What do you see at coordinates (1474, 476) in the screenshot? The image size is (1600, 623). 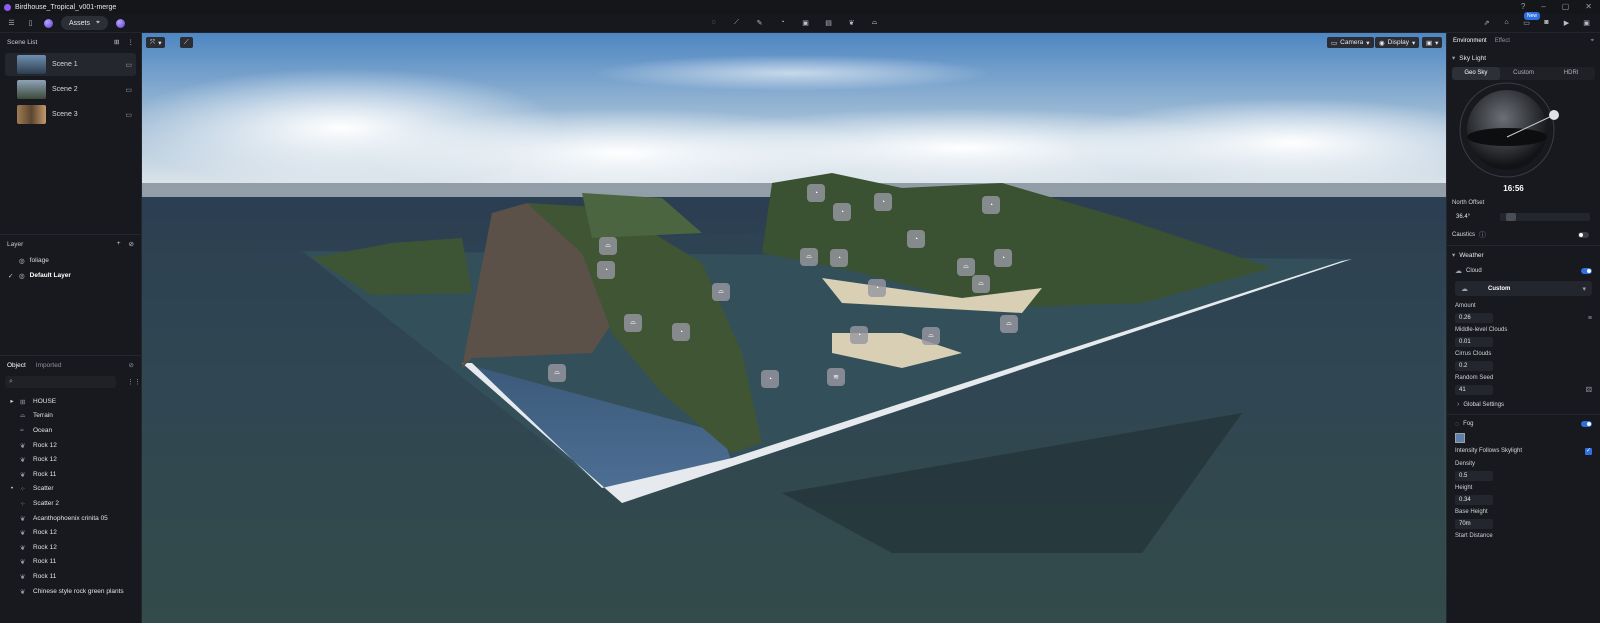 I see `density-input: 0.5` at bounding box center [1474, 476].